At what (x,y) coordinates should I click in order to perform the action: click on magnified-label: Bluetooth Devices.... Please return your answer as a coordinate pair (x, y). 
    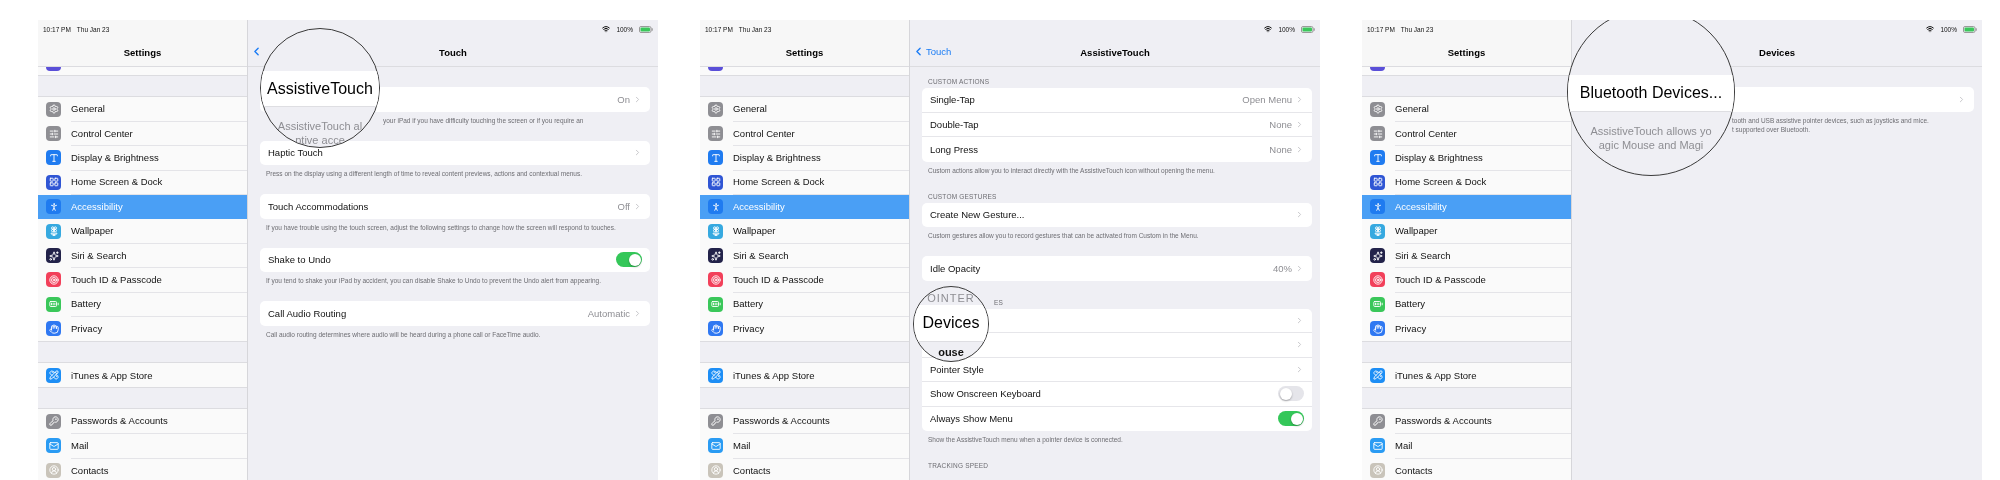
    Looking at the image, I should click on (1651, 93).